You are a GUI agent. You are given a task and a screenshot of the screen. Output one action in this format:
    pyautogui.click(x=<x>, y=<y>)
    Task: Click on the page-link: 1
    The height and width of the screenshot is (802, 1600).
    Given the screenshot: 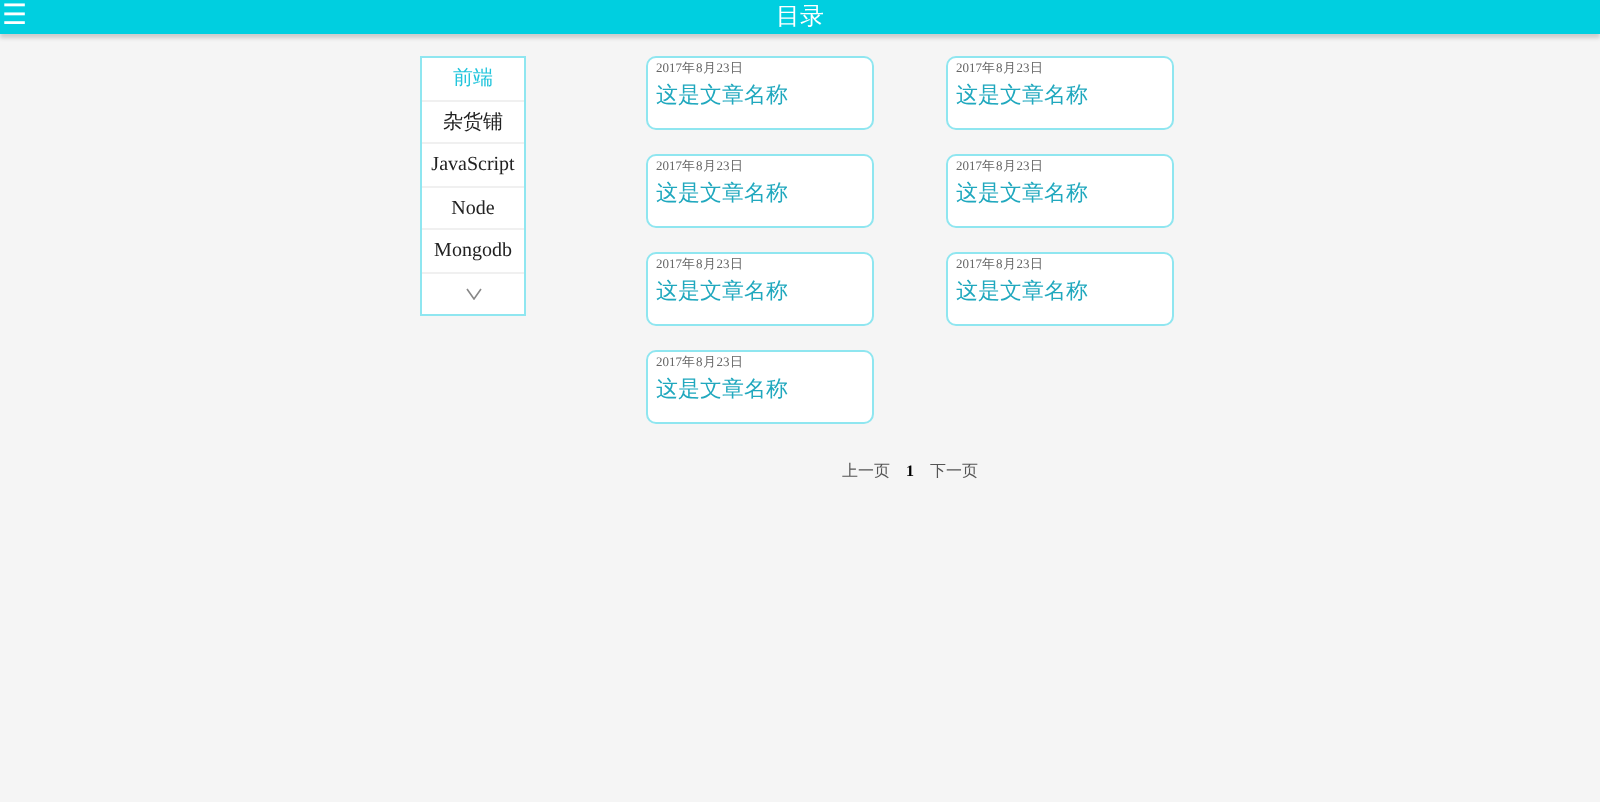 What is the action you would take?
    pyautogui.click(x=910, y=472)
    